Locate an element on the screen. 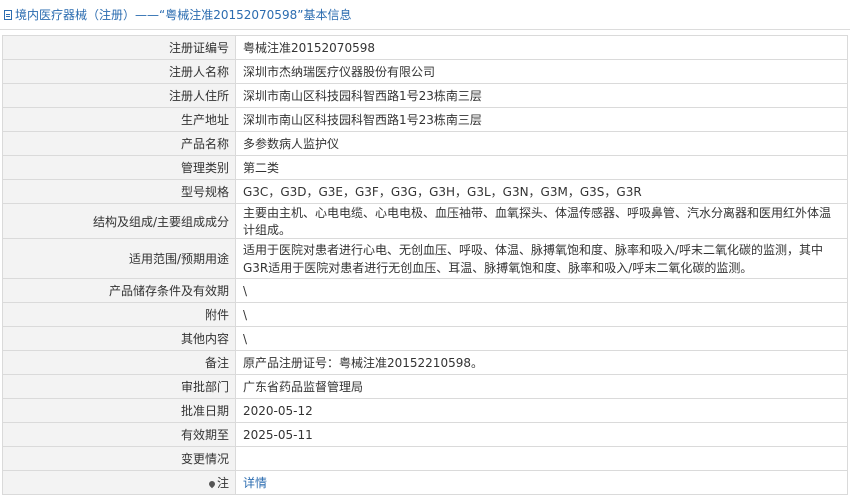 This screenshot has width=850, height=497. row-label: 变更情况 is located at coordinates (119, 458).